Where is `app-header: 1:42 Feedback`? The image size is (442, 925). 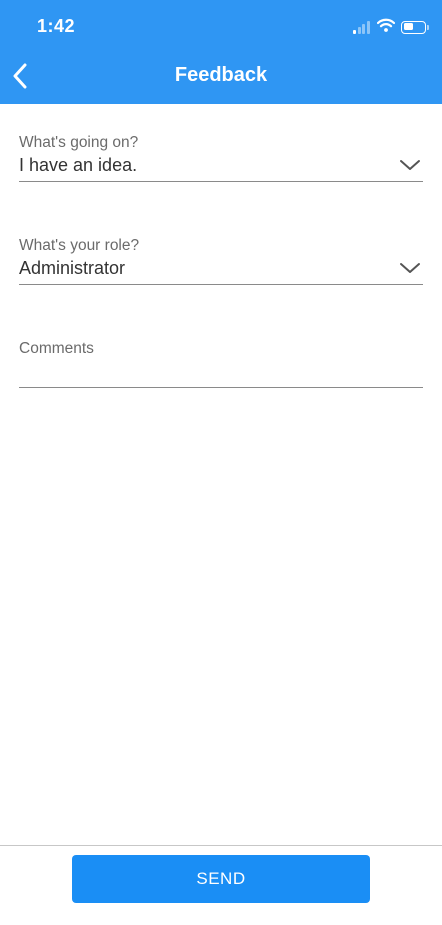 app-header: 1:42 Feedback is located at coordinates (221, 52).